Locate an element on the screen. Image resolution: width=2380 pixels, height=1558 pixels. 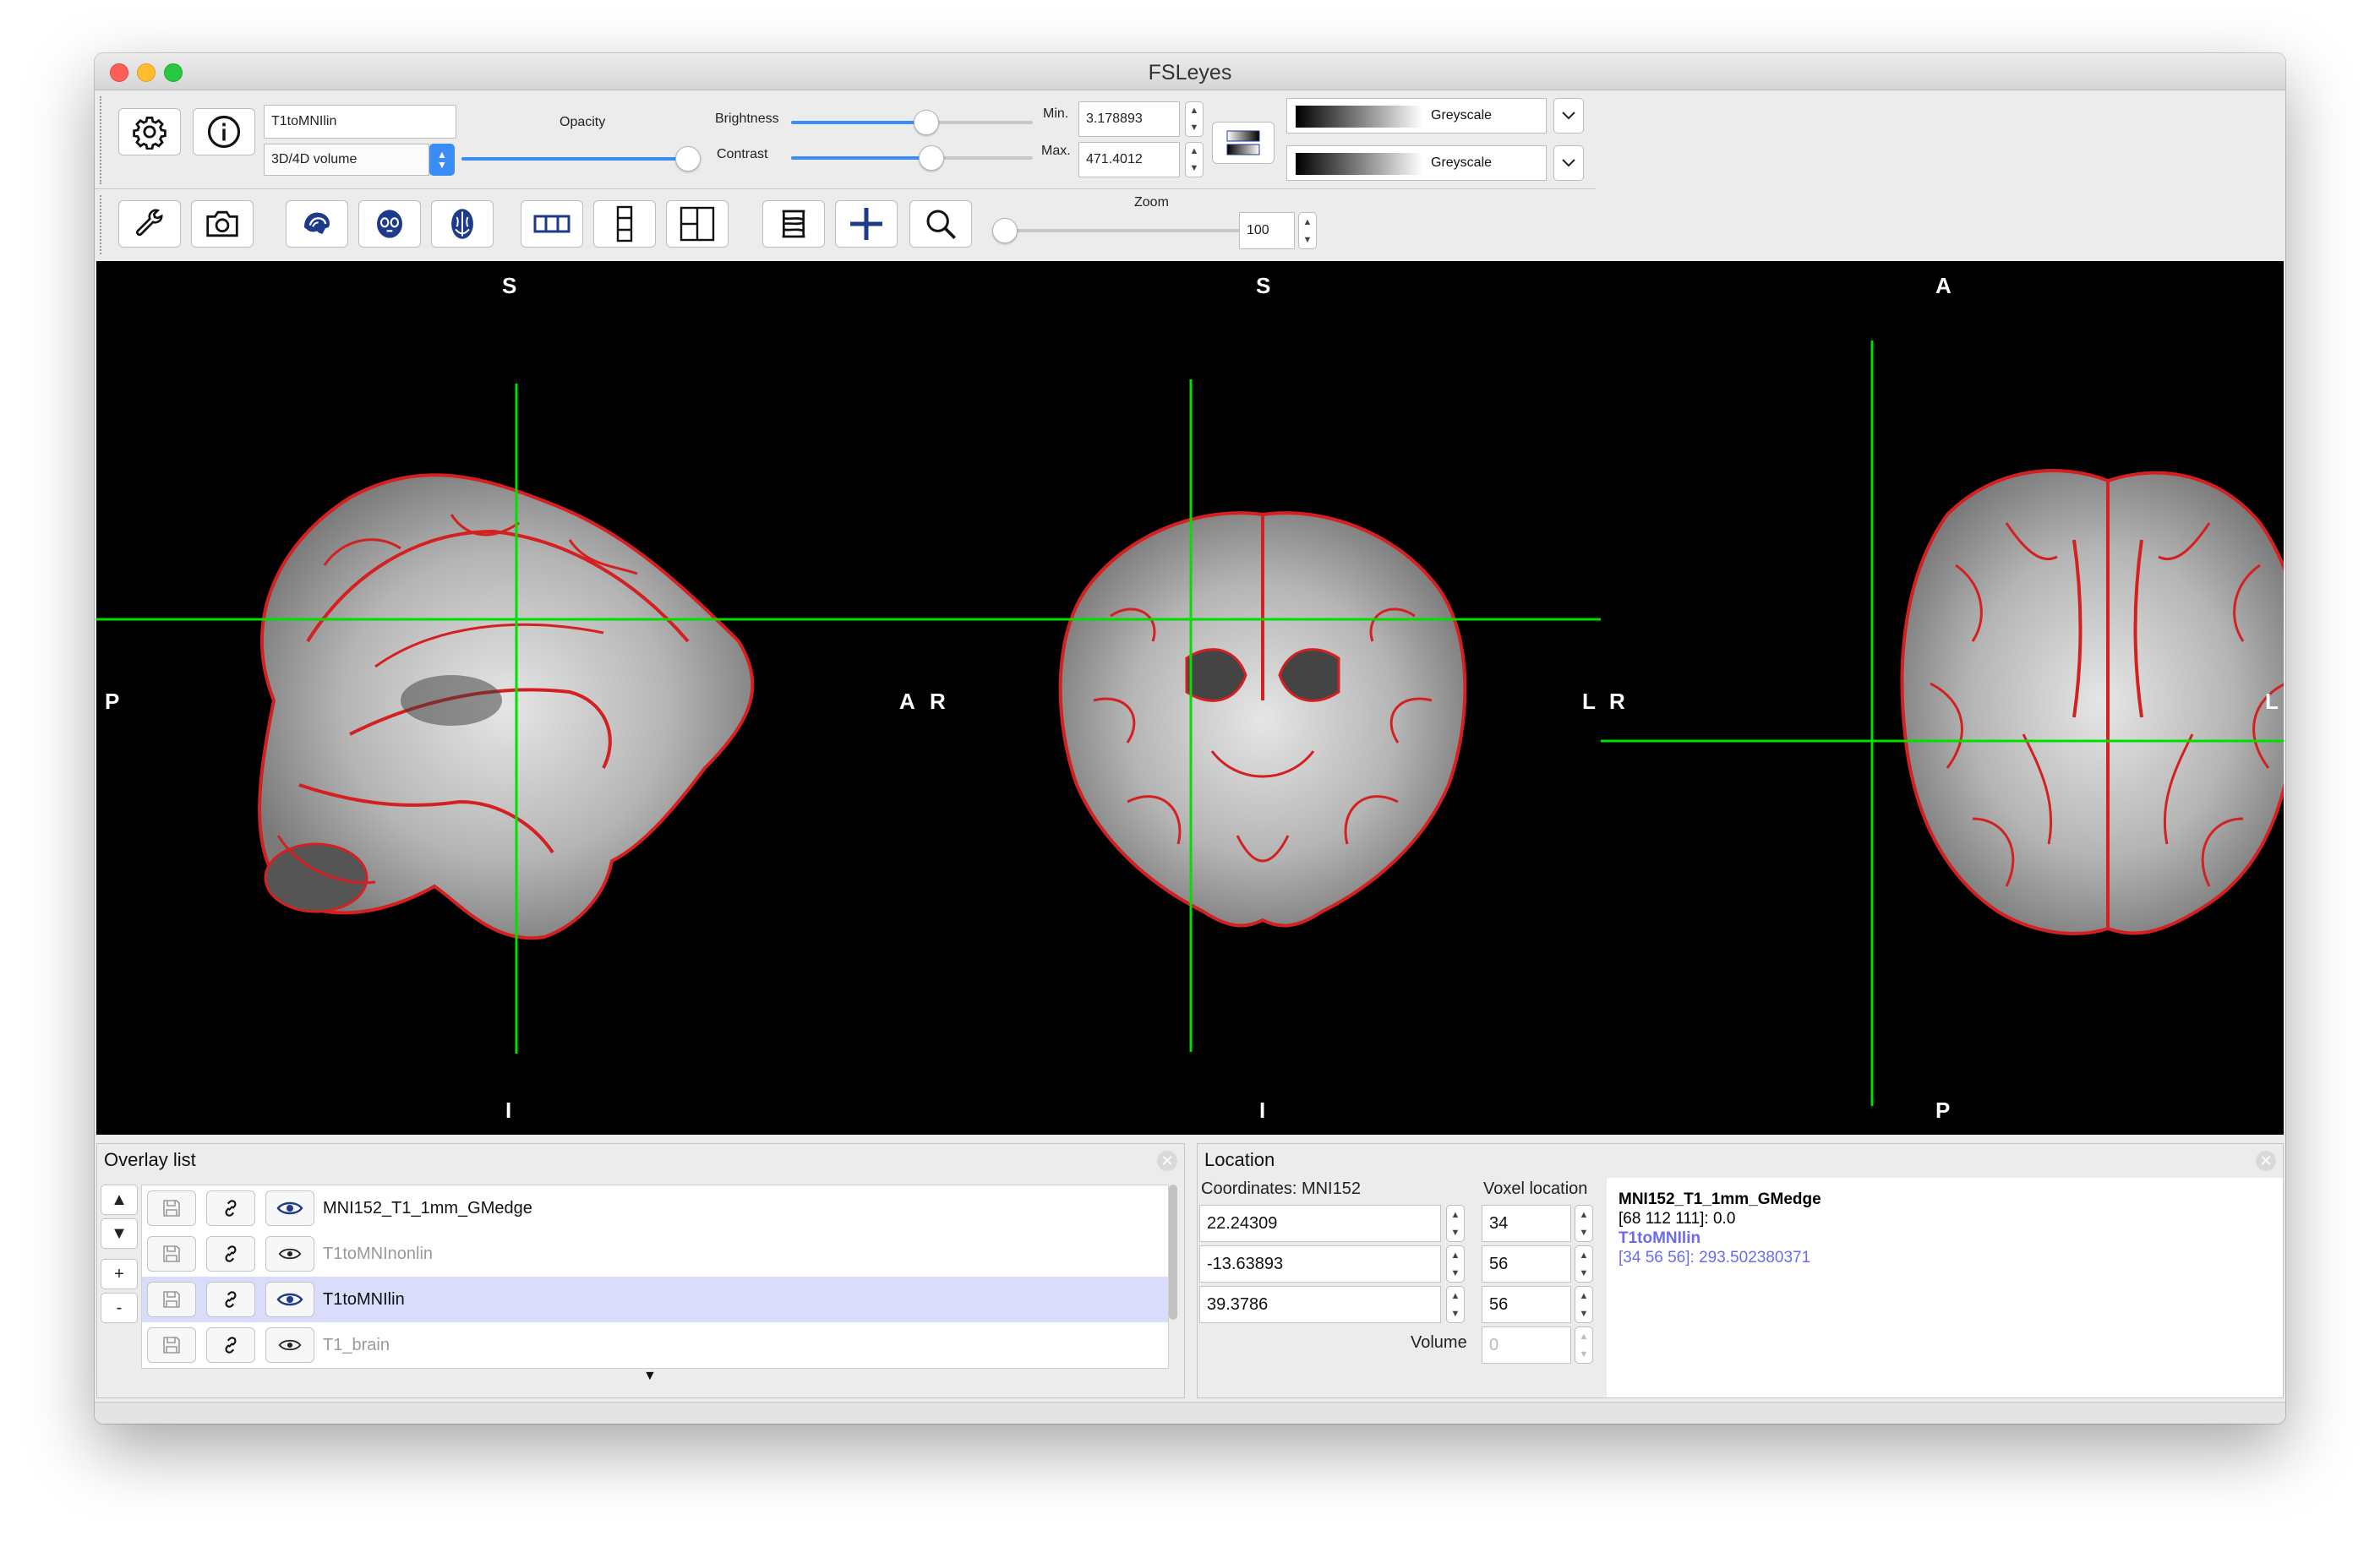
zoom-icon is located at coordinates (941, 224).